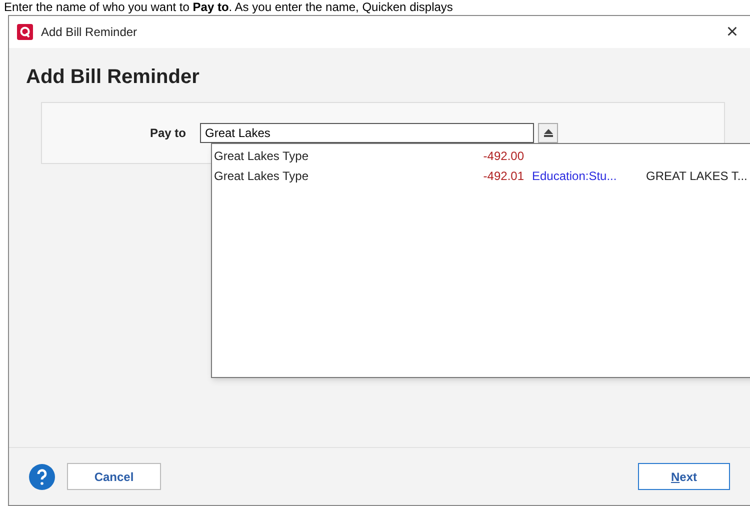 Image resolution: width=750 pixels, height=506 pixels. What do you see at coordinates (481, 156) in the screenshot?
I see `suggestion-row: Great Lakes Type -492.00` at bounding box center [481, 156].